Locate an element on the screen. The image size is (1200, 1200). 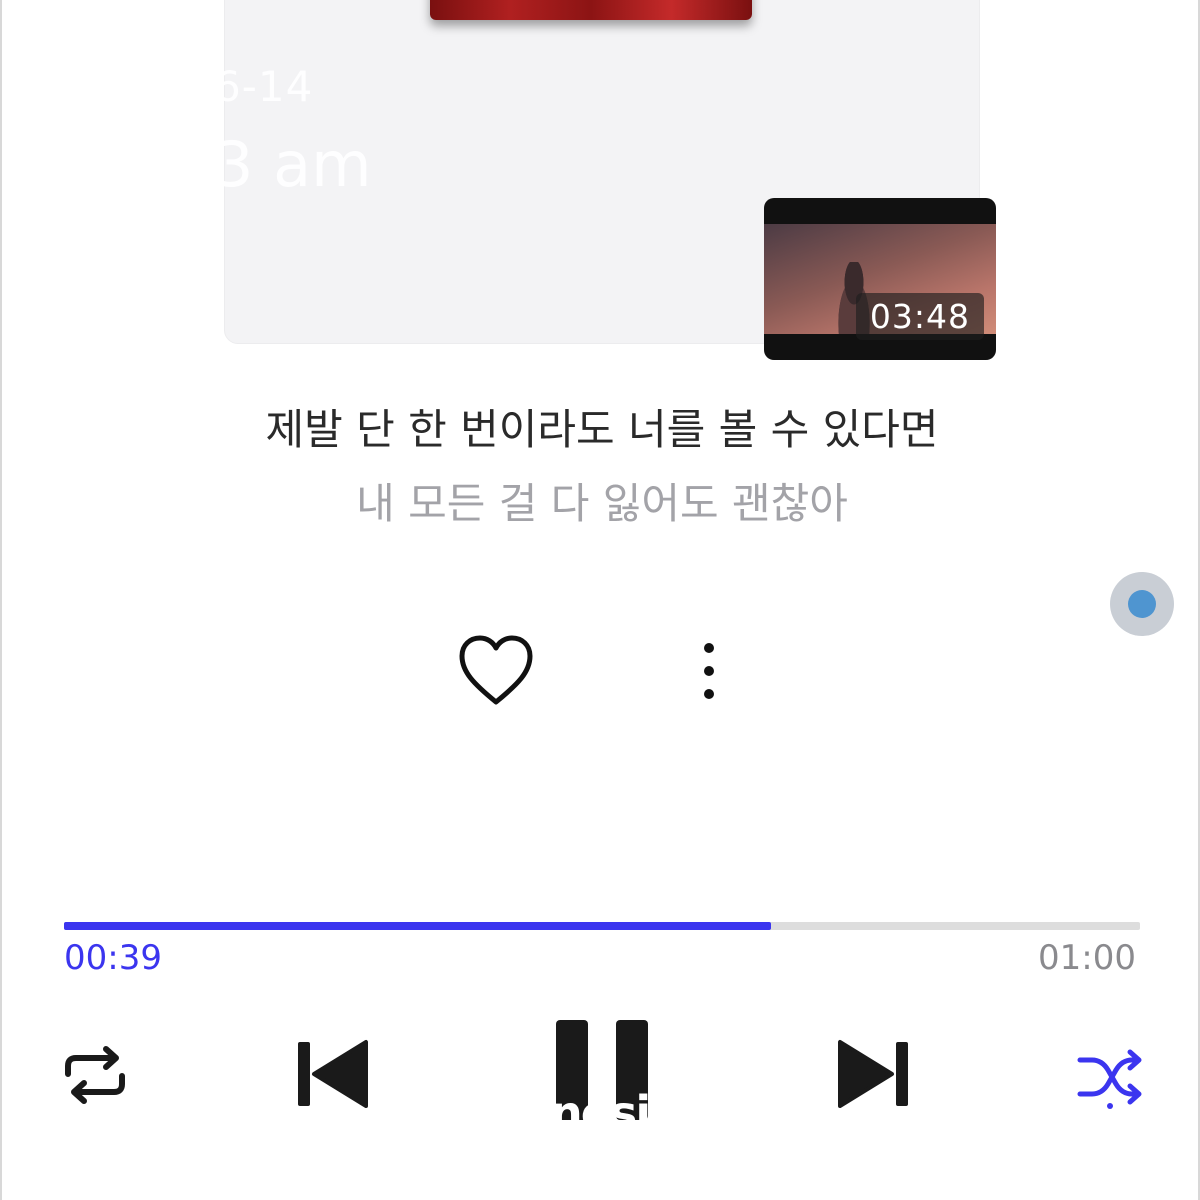
date-overlay: 6-14 is located at coordinates (264, 86).